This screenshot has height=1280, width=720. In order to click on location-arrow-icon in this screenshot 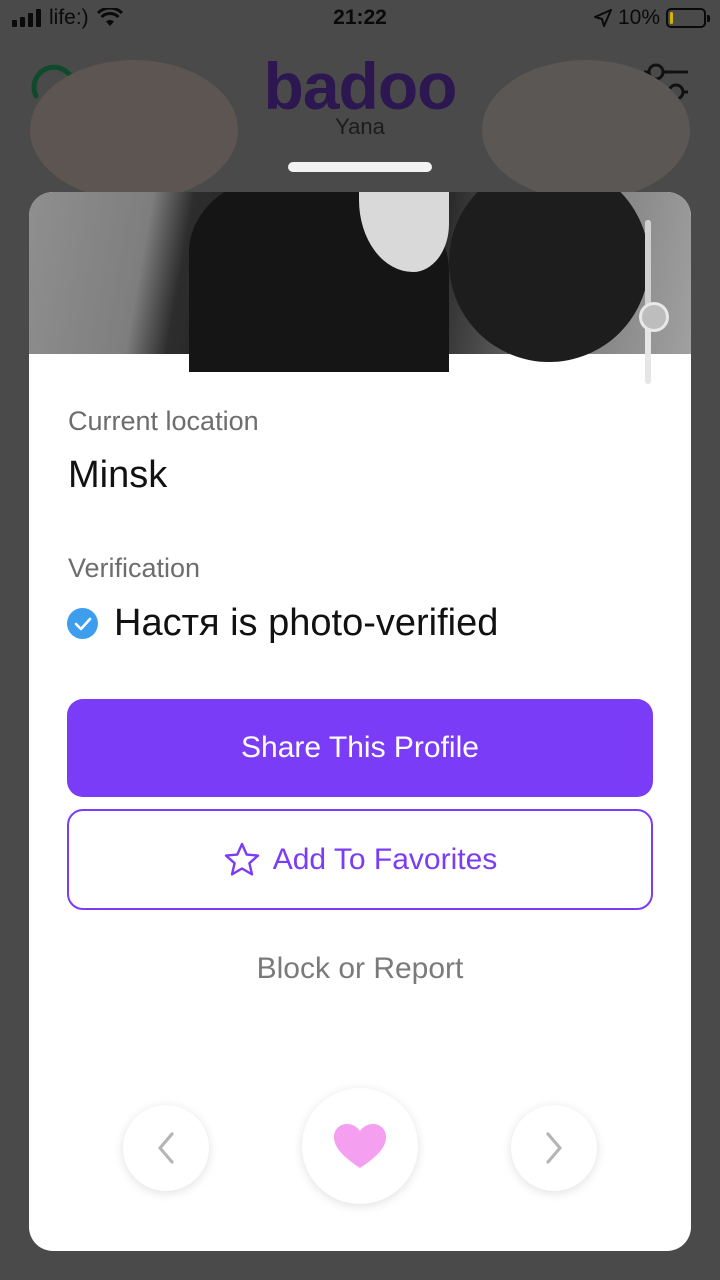, I will do `click(602, 18)`.